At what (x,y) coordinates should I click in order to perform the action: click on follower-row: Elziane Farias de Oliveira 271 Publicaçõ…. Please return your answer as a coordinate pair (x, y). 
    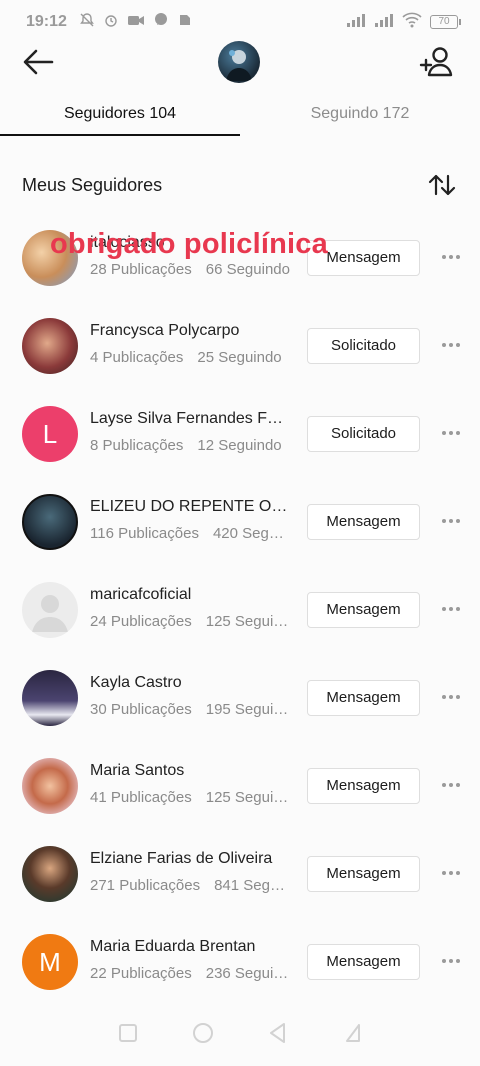
    Looking at the image, I should click on (240, 874).